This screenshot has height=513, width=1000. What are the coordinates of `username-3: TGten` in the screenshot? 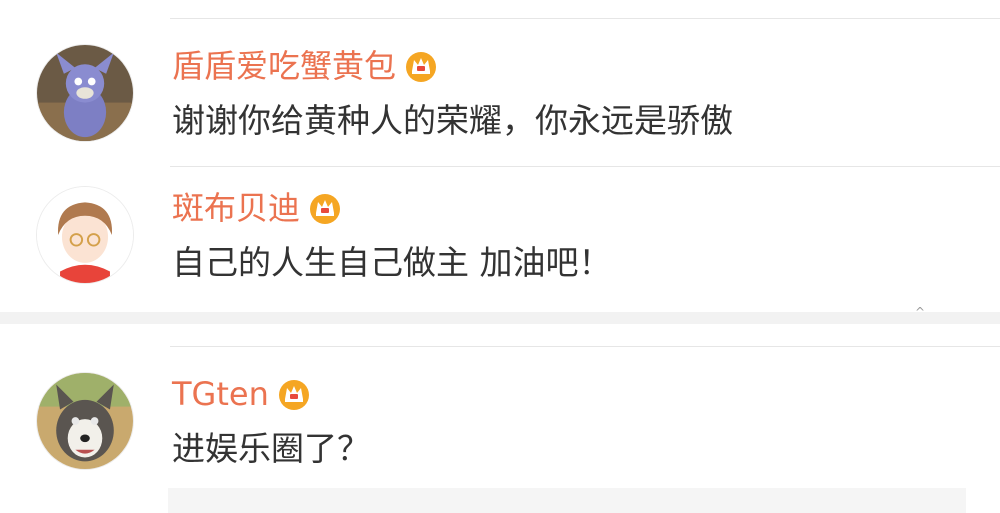 It's located at (241, 394).